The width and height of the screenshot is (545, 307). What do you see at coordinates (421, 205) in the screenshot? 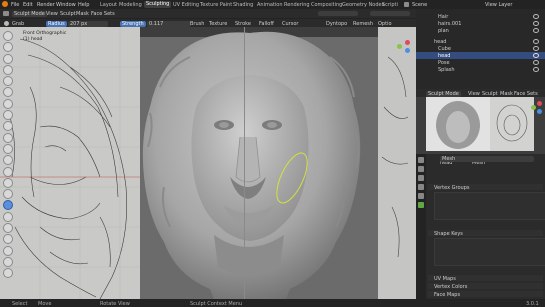
I see `mesh-data-tab-icon` at bounding box center [421, 205].